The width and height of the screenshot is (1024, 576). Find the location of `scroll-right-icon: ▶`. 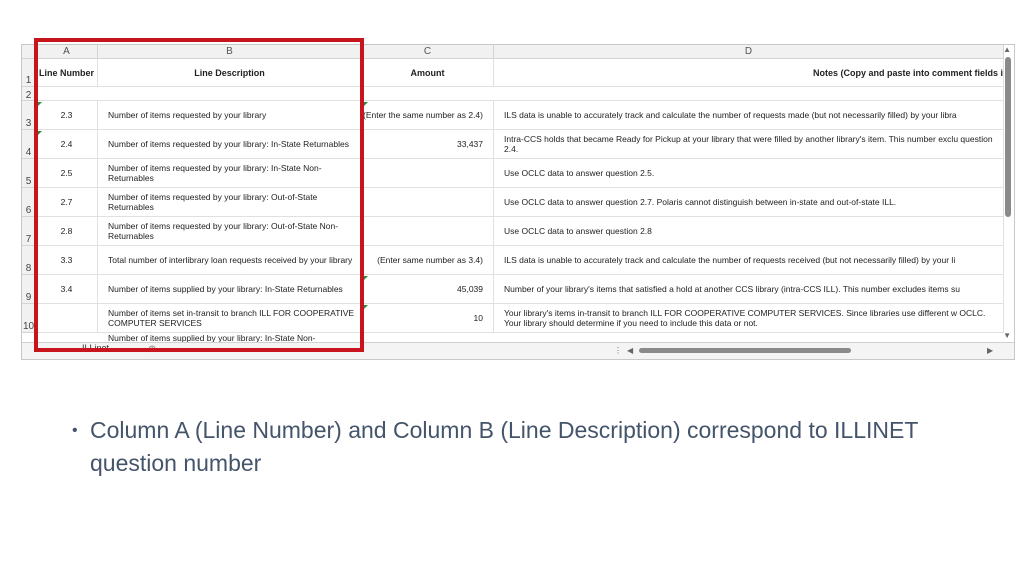

scroll-right-icon: ▶ is located at coordinates (990, 350).